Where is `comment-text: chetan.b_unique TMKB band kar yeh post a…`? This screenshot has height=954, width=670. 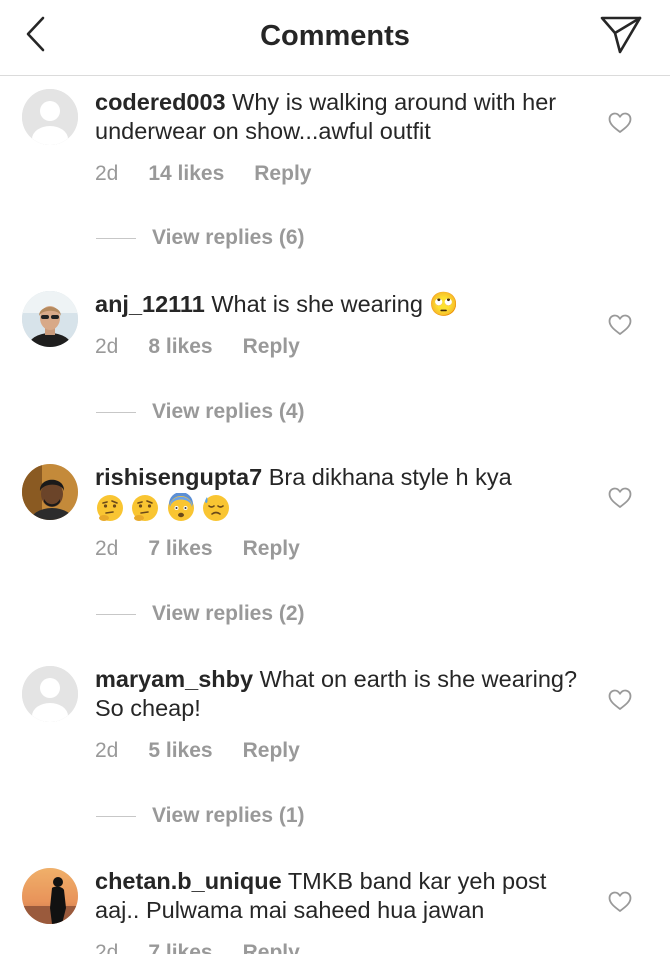
comment-text: chetan.b_unique TMKB band kar yeh post a… is located at coordinates (340, 896).